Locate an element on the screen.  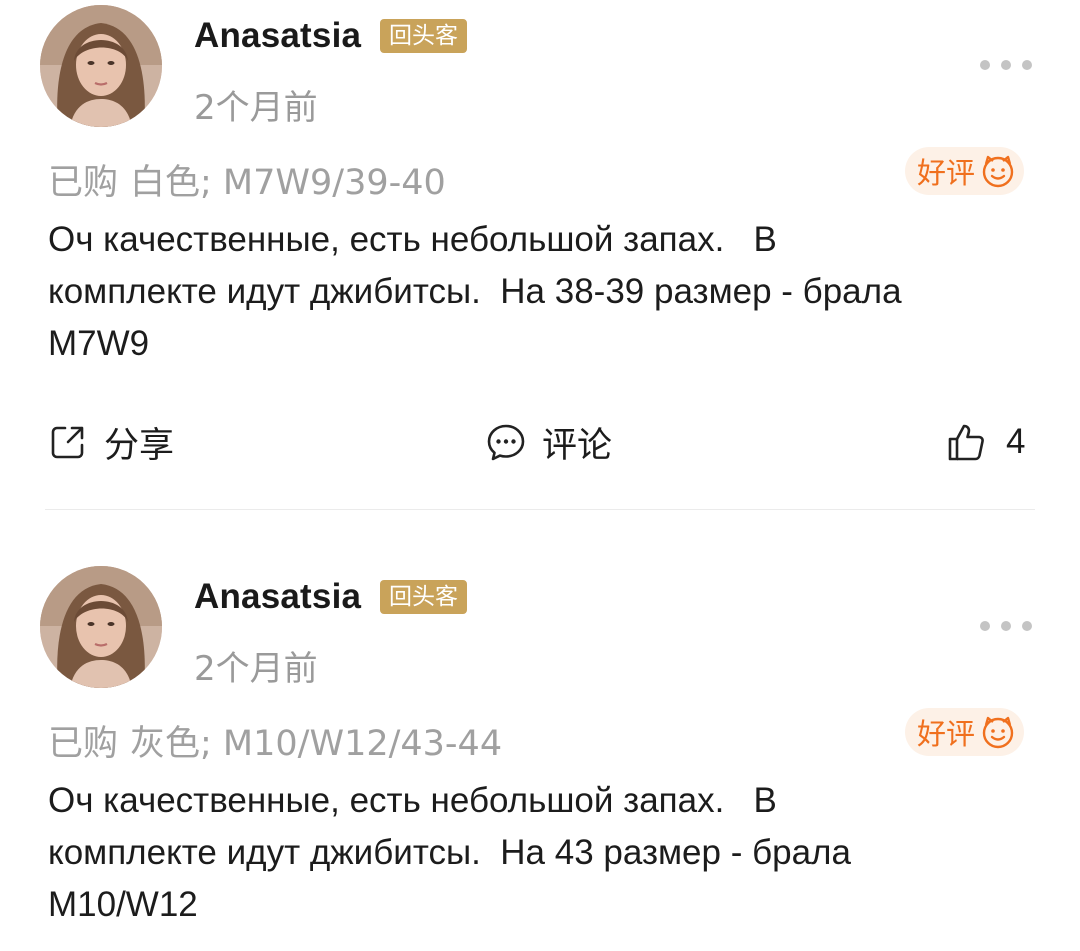
review-actions: 分享 评论 4 is located at coordinates (540, 442).